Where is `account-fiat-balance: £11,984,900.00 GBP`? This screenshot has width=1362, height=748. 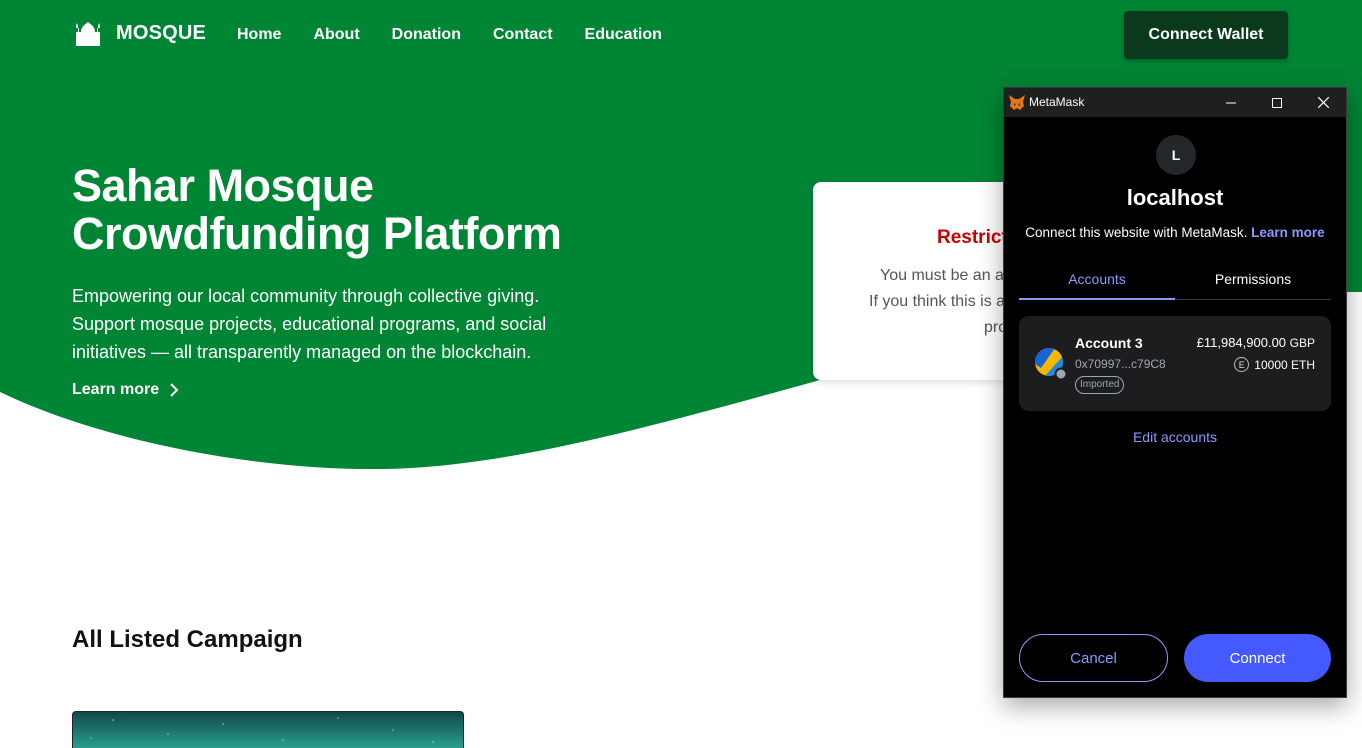
account-fiat-balance: £11,984,900.00 GBP is located at coordinates (1256, 342).